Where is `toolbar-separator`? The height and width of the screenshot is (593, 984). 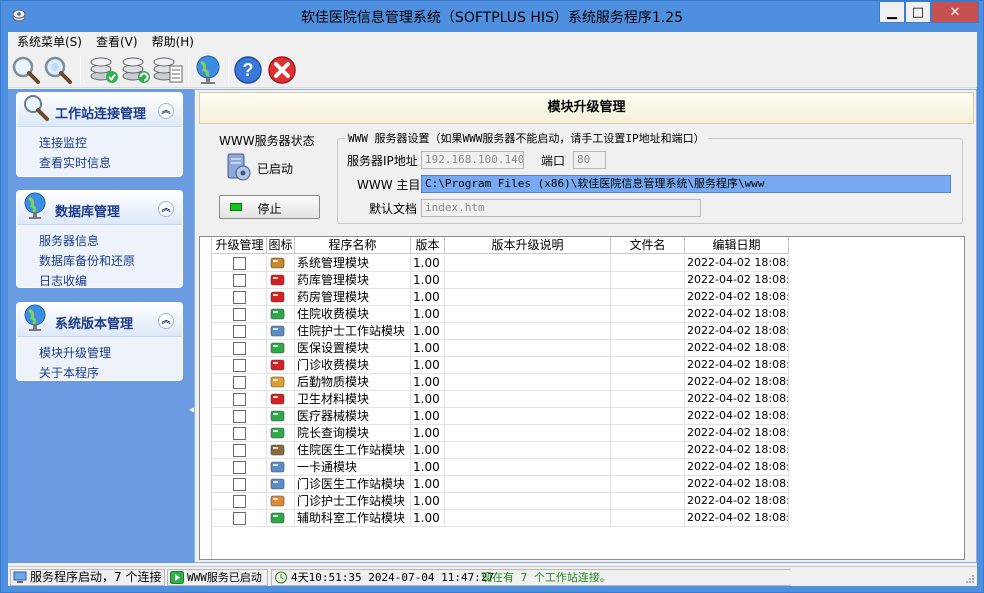 toolbar-separator is located at coordinates (188, 70).